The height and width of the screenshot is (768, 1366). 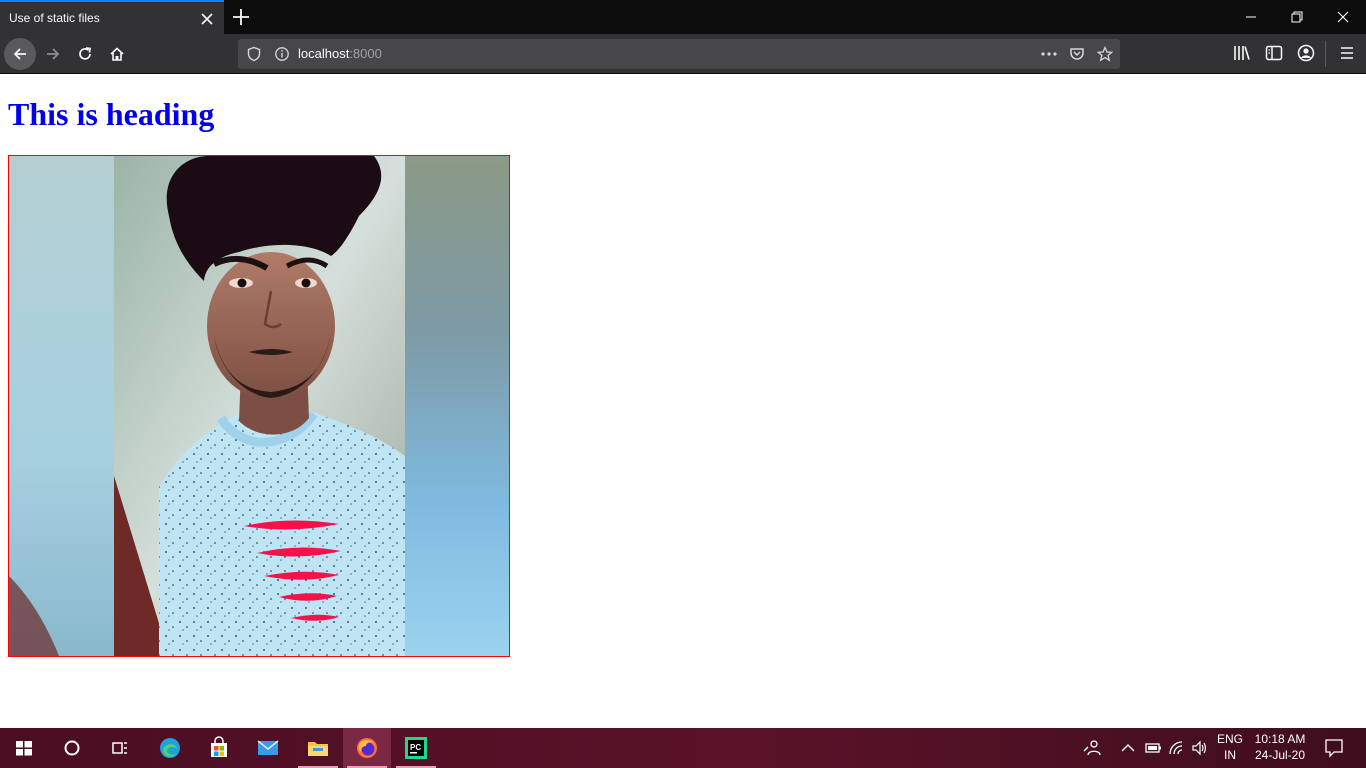 What do you see at coordinates (1105, 55) in the screenshot?
I see `bookmark-star-icon` at bounding box center [1105, 55].